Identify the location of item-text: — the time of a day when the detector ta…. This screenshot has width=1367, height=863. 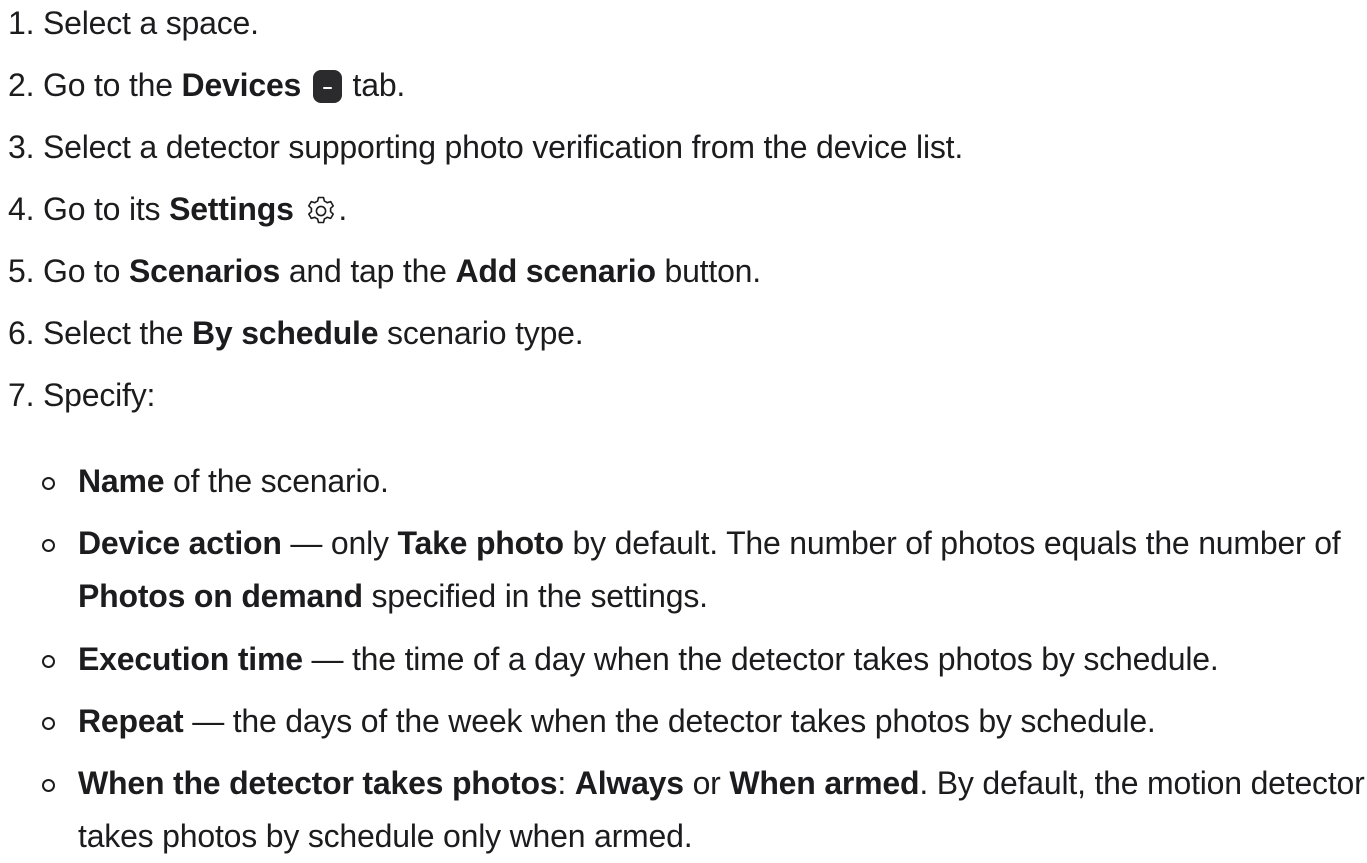
(760, 659).